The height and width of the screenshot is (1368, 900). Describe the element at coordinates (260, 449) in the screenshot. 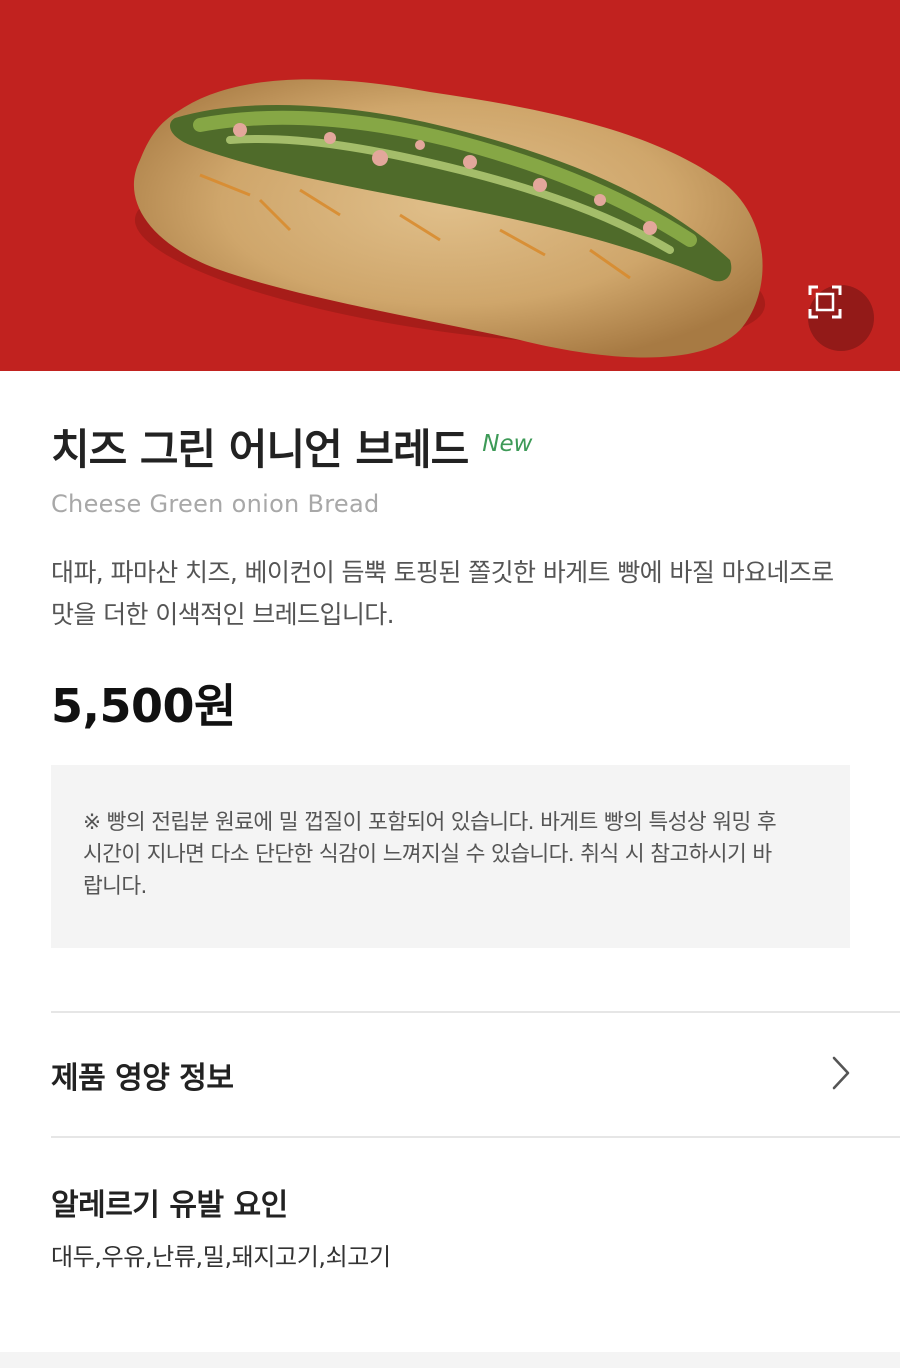

I see `product-title: 치즈 그린 어니언 브레드` at that location.